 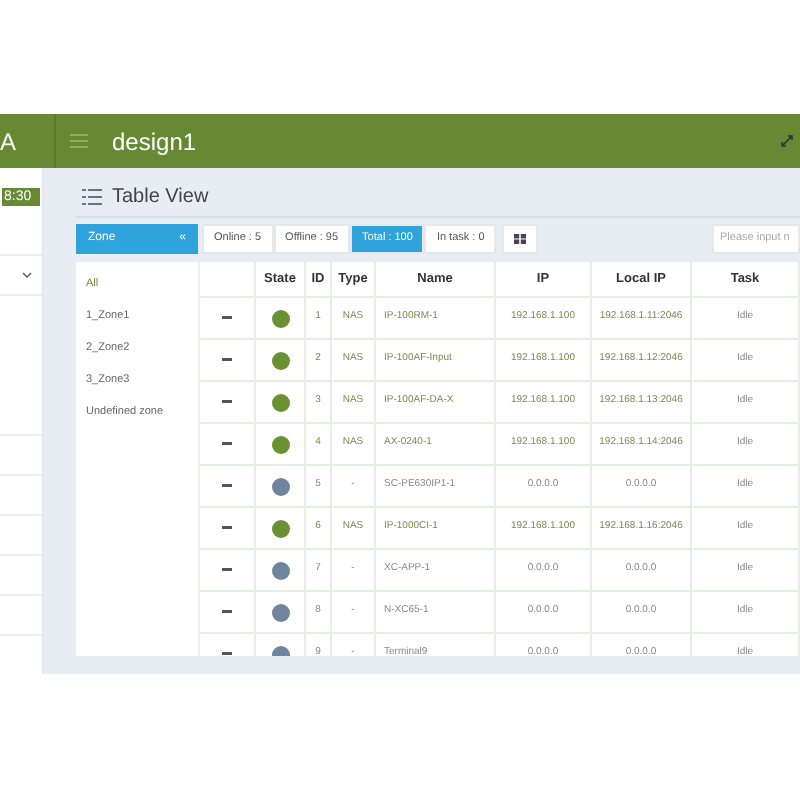 I want to click on chevron-icon, so click(x=27, y=274).